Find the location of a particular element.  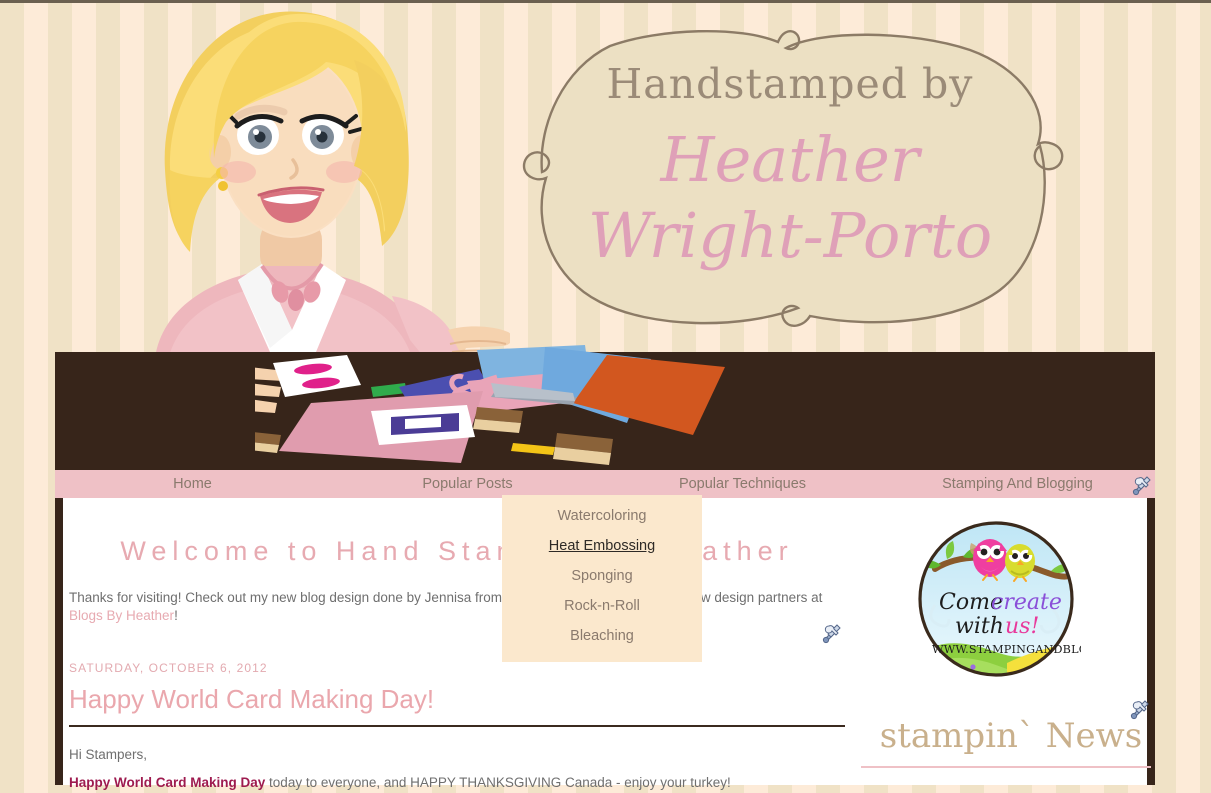

blogs-by-heather-link: Blogs By Heather is located at coordinates (121, 615).